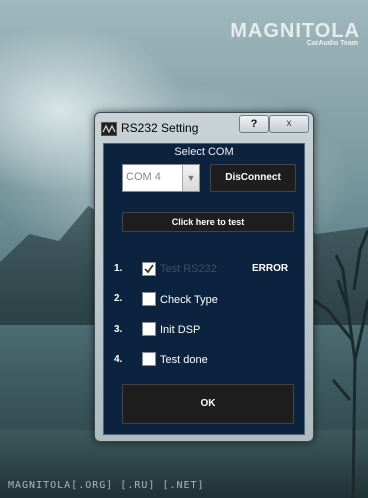 This screenshot has width=368, height=498. Describe the element at coordinates (143, 177) in the screenshot. I see `com-port-value: COM 4` at that location.